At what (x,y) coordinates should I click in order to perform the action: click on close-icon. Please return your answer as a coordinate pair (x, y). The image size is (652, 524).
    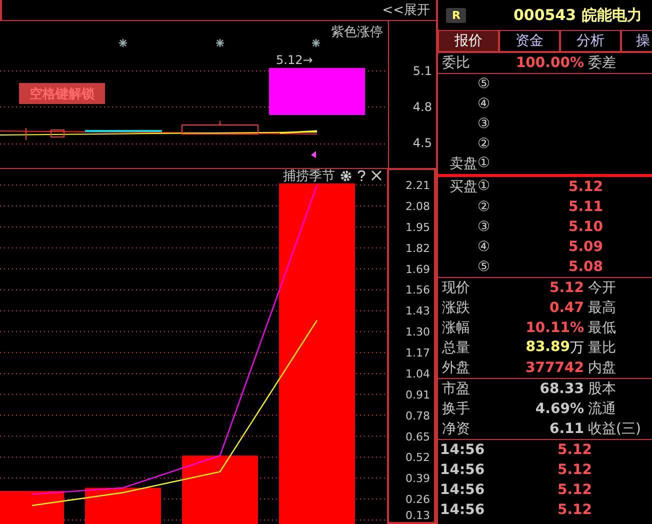
    Looking at the image, I should click on (376, 175).